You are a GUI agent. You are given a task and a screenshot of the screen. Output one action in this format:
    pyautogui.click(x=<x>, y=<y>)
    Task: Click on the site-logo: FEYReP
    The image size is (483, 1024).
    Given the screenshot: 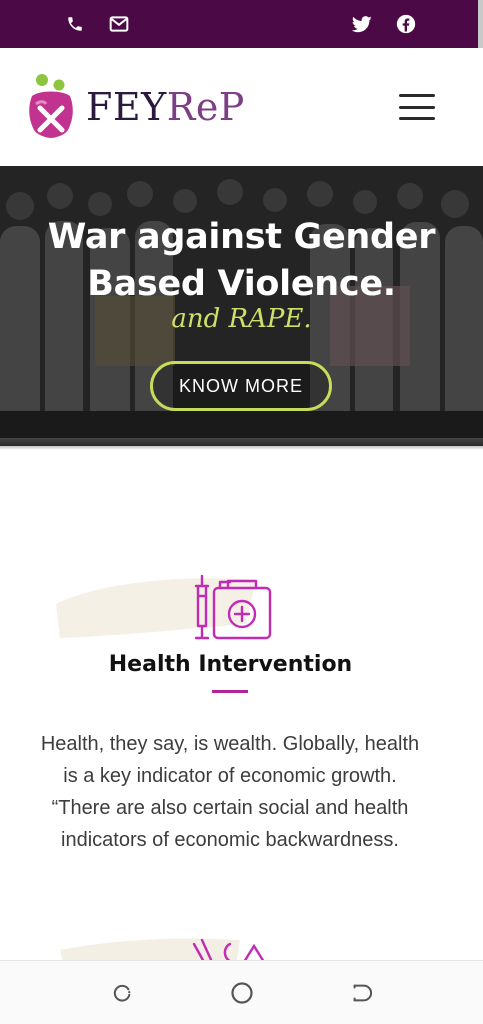 What is the action you would take?
    pyautogui.click(x=135, y=107)
    